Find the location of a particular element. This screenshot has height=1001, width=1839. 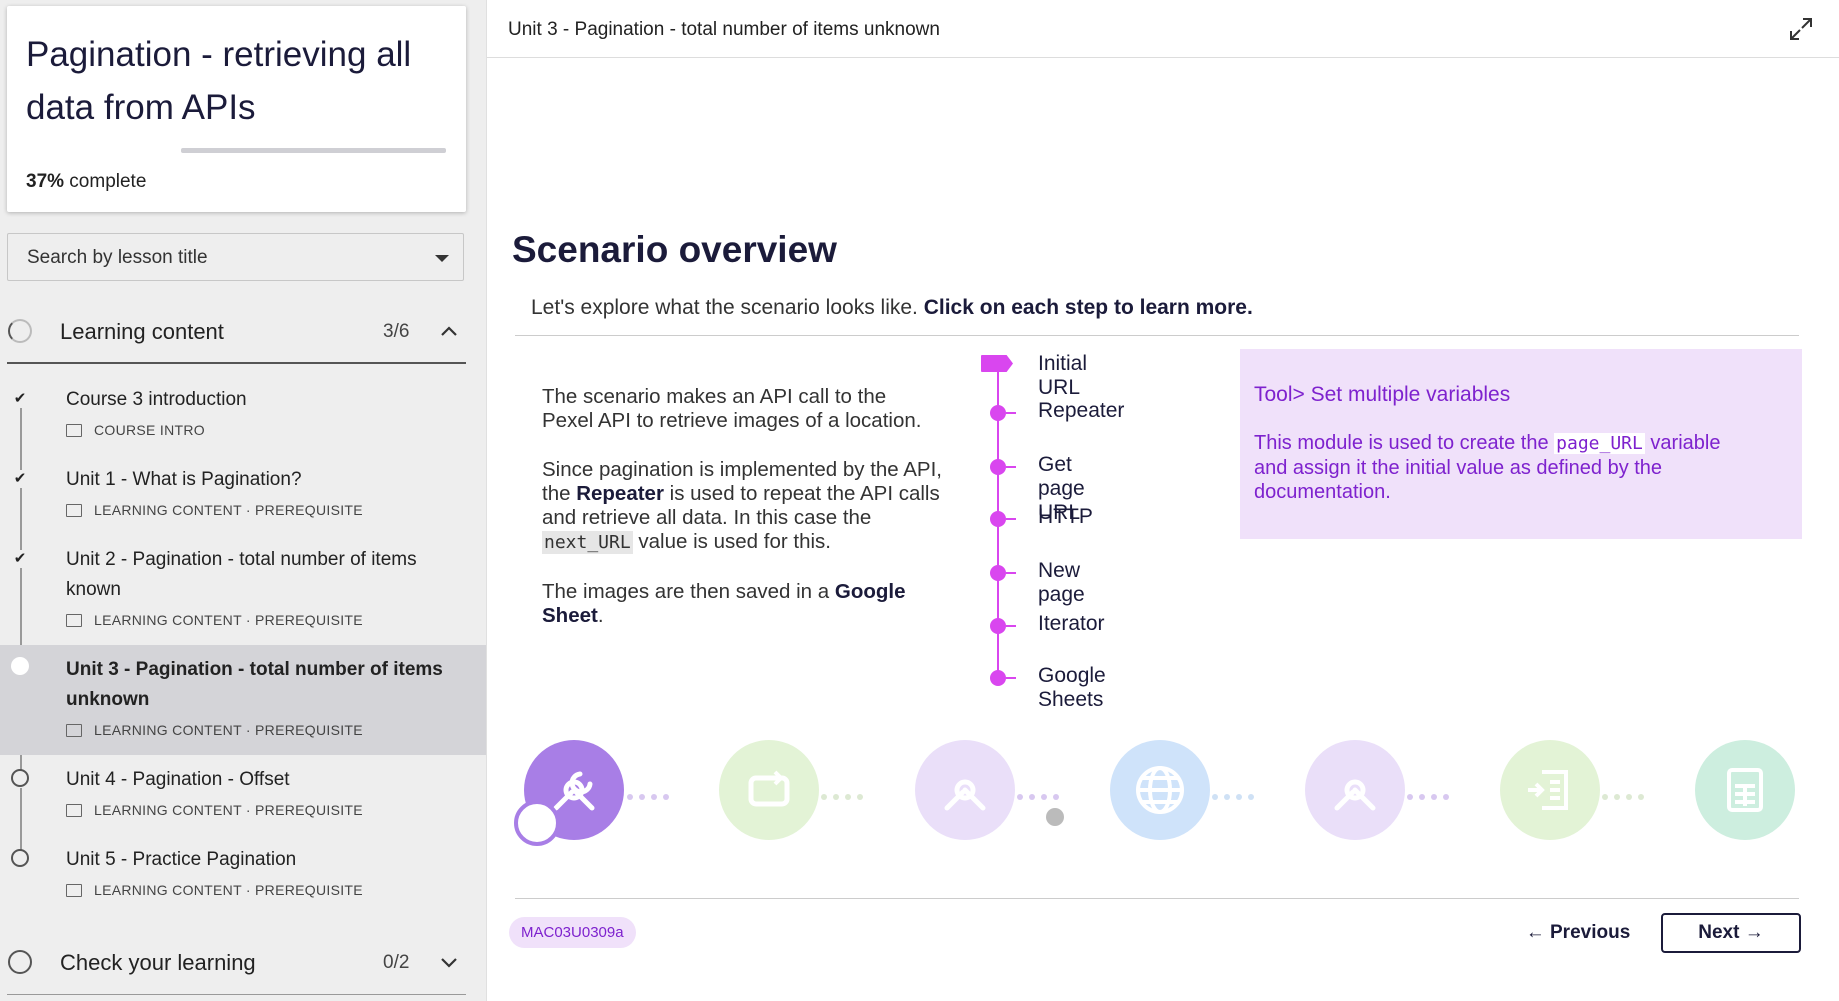

step-label: Repeater is located at coordinates (1081, 410).